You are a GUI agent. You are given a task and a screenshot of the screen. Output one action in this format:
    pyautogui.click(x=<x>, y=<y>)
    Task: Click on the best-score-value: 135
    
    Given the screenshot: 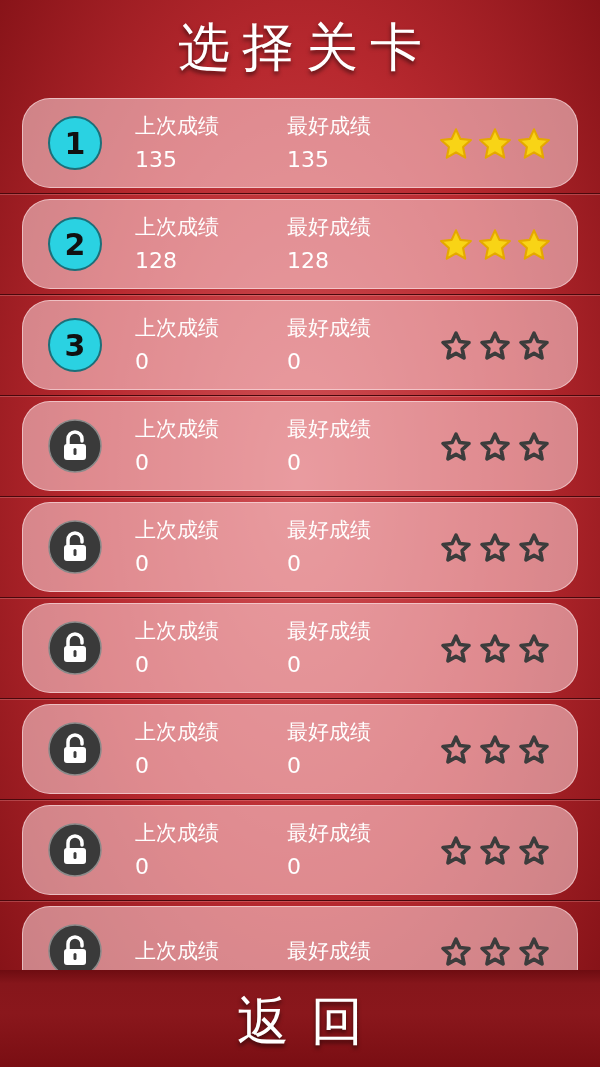 What is the action you would take?
    pyautogui.click(x=308, y=160)
    